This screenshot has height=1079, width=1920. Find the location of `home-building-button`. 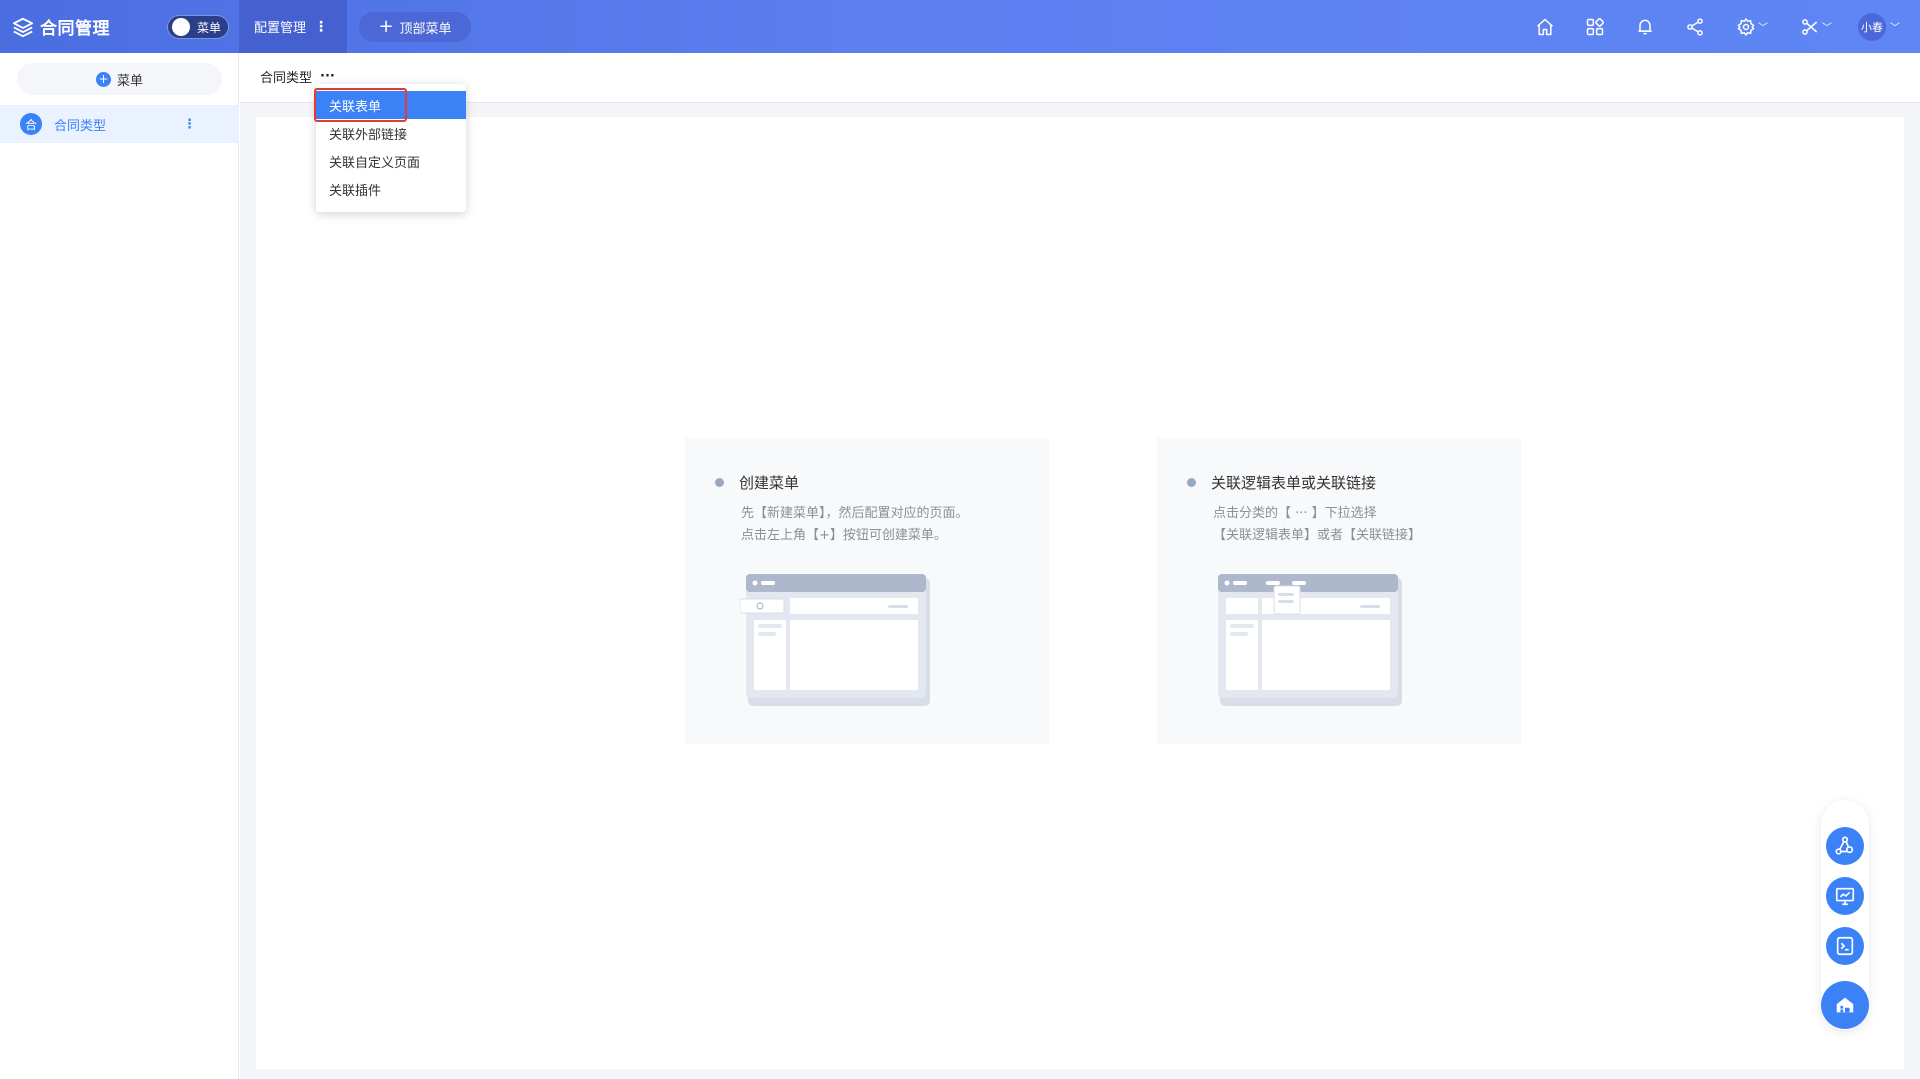

home-building-button is located at coordinates (1845, 1005).